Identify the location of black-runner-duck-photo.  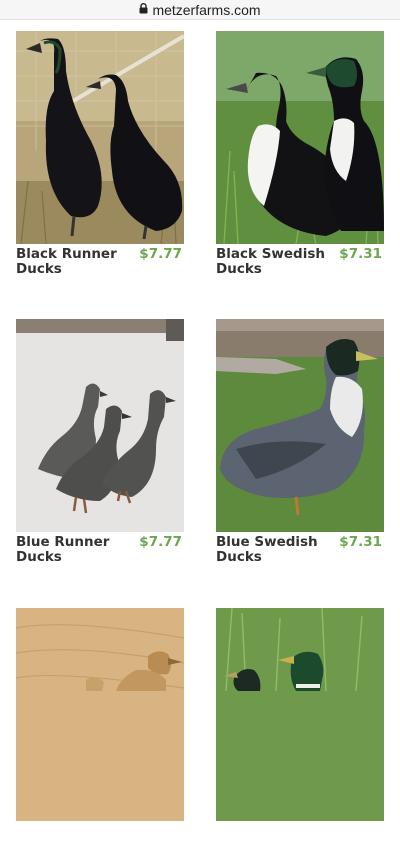
(100, 137).